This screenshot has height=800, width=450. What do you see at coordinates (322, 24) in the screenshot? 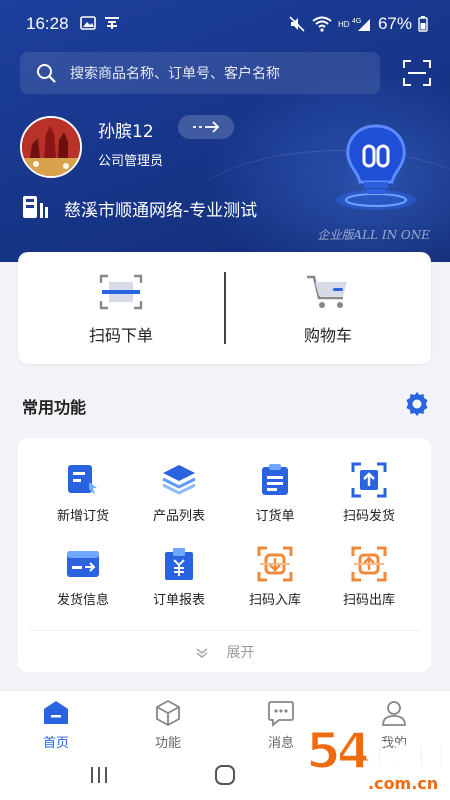
I see `wifi-icon` at bounding box center [322, 24].